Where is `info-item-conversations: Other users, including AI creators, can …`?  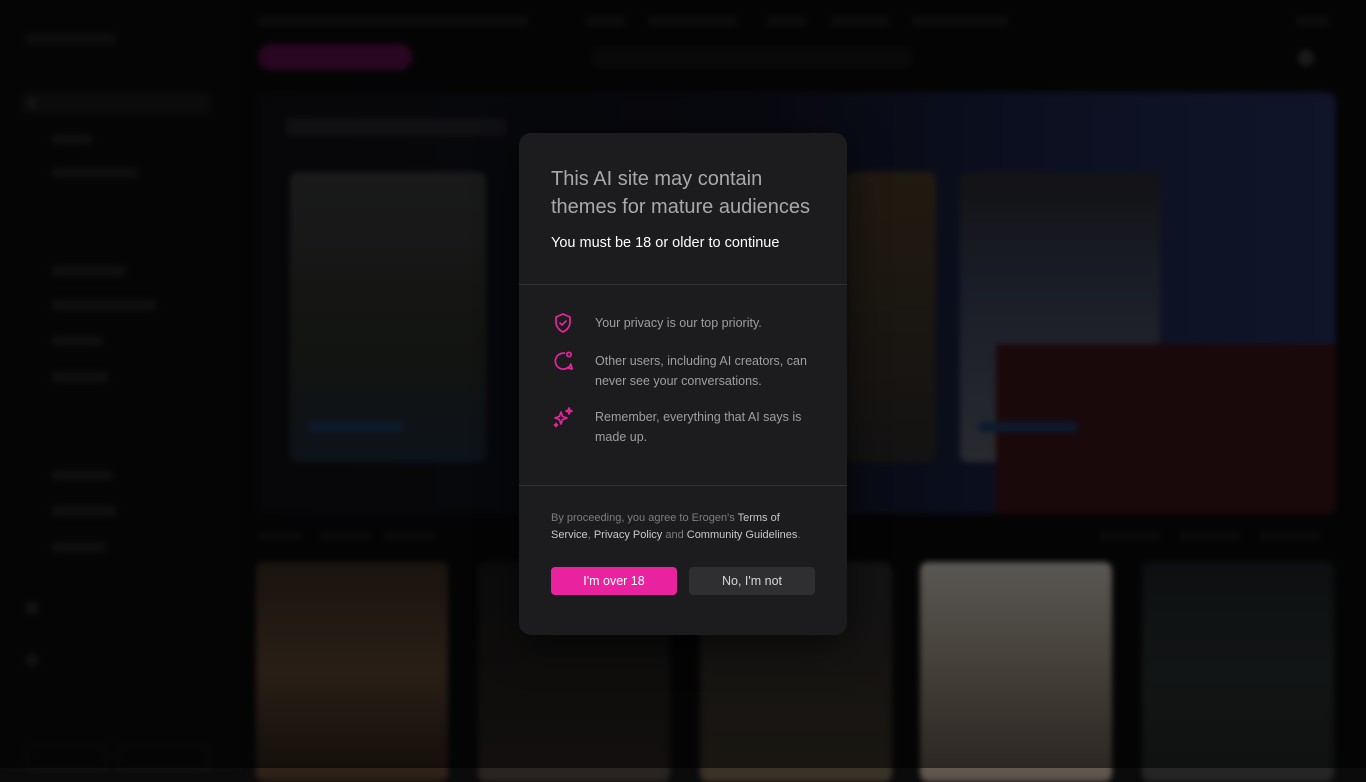
info-item-conversations: Other users, including AI creators, can … is located at coordinates (683, 370).